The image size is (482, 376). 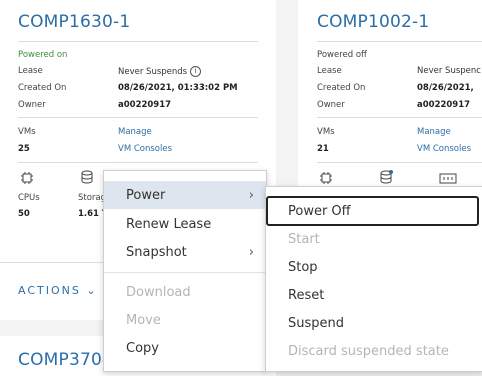 I want to click on menu-item-renew-lease: Renew Lease, so click(x=185, y=224).